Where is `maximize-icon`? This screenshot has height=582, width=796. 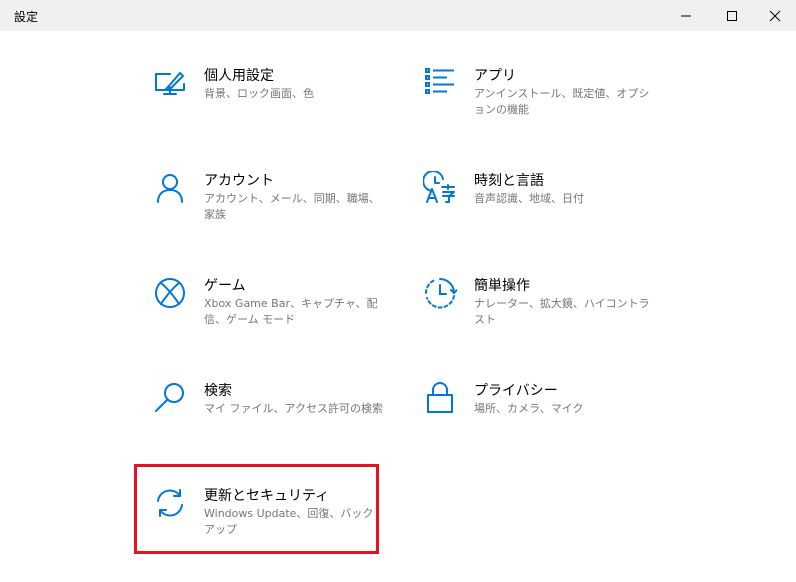
maximize-icon is located at coordinates (732, 15).